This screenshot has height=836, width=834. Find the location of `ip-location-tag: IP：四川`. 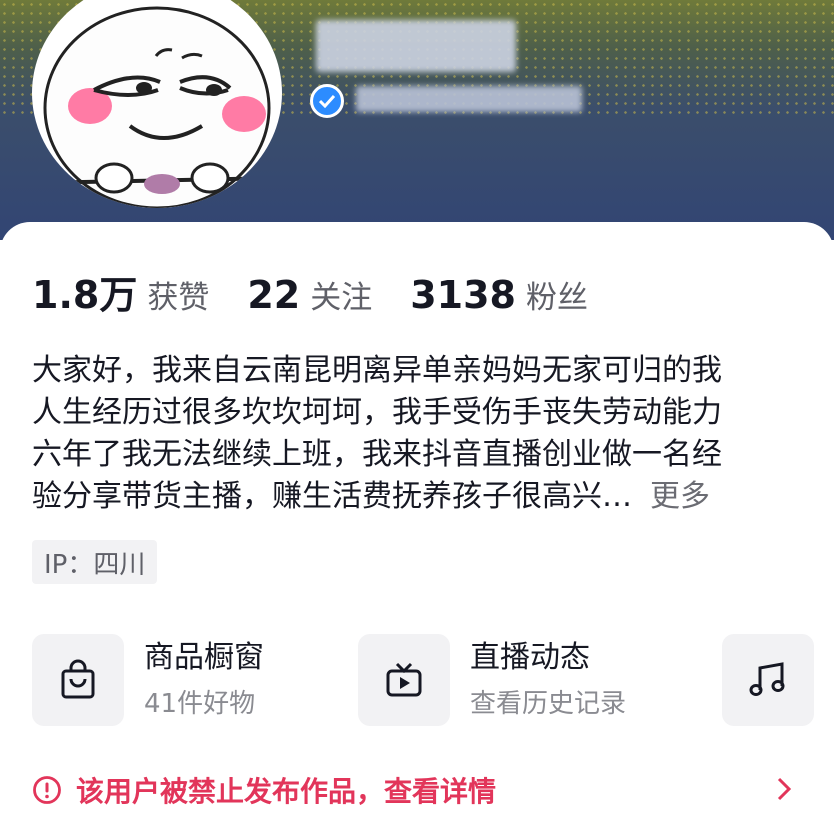

ip-location-tag: IP：四川 is located at coordinates (95, 562).